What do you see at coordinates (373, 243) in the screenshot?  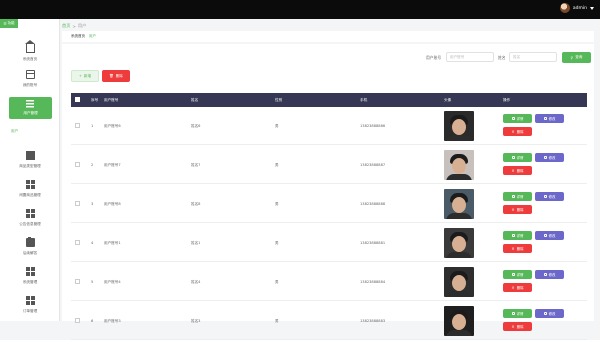 I see `row-phone: 13823888881` at bounding box center [373, 243].